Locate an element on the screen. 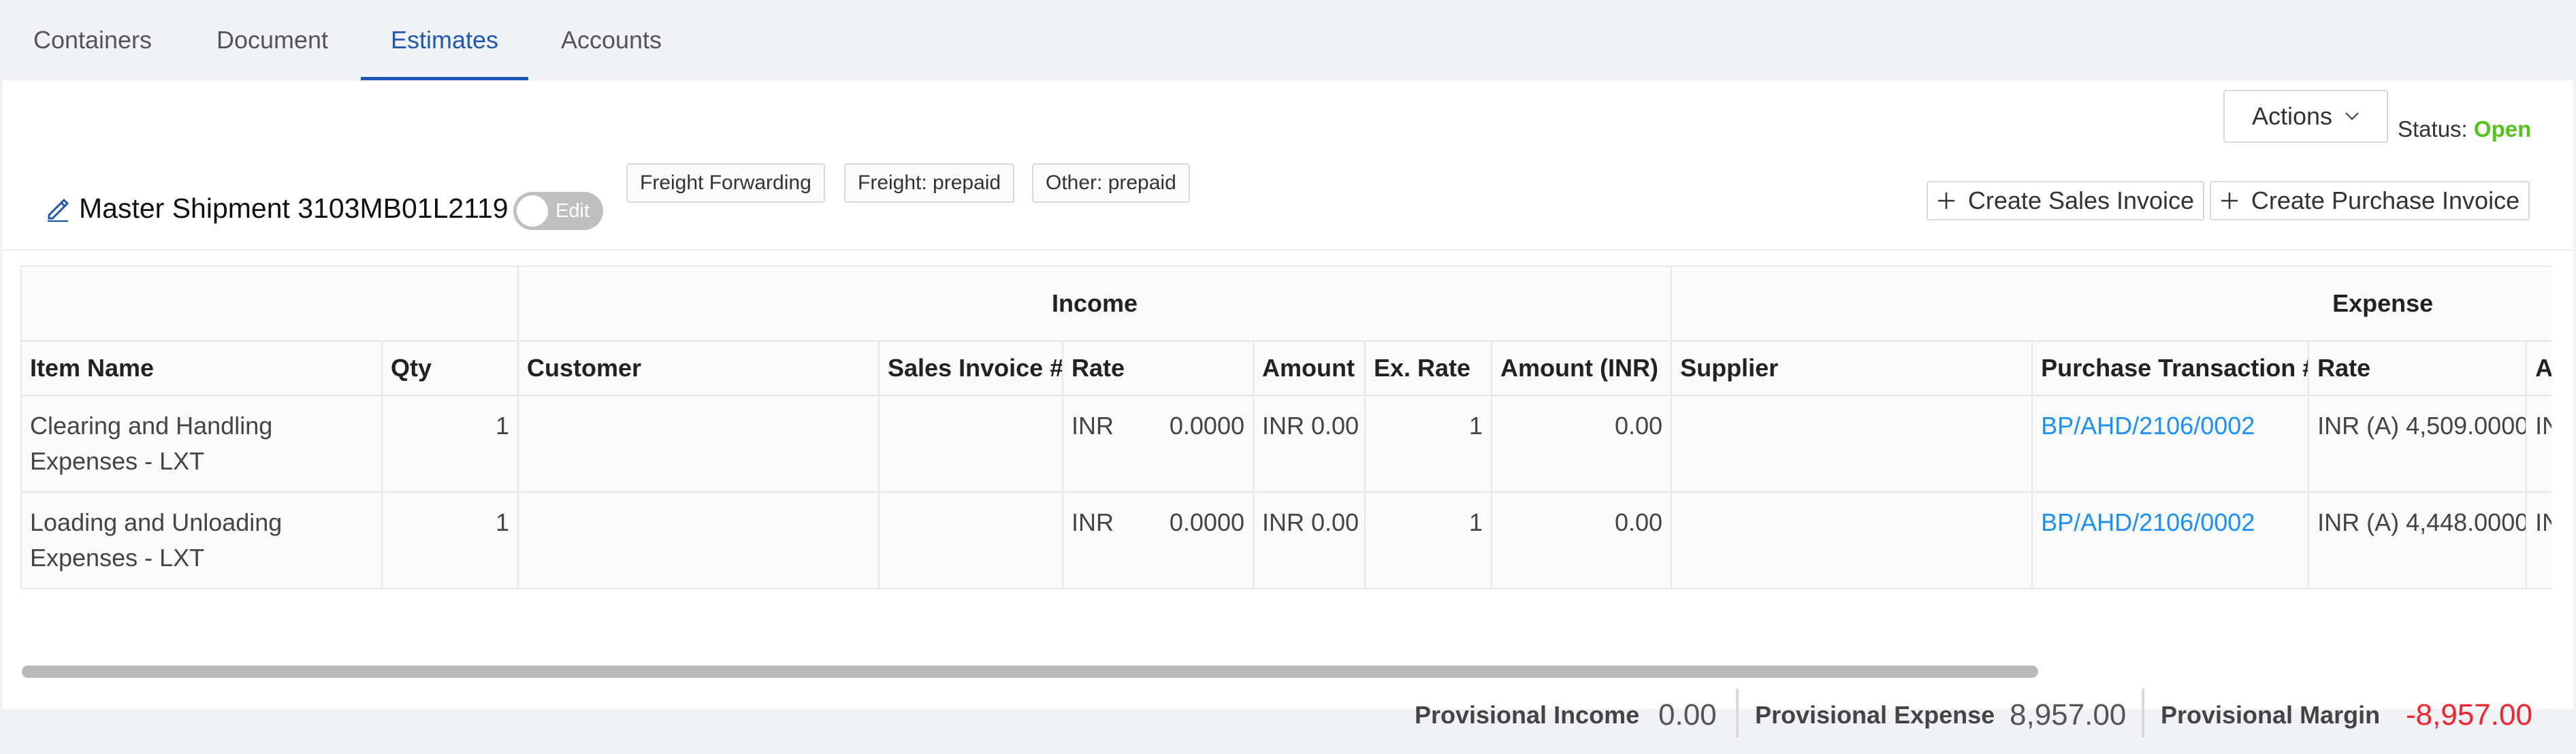 Image resolution: width=2576 pixels, height=754 pixels. cell-expense-rate: INR (A) 4,448.0000 is located at coordinates (2418, 540).